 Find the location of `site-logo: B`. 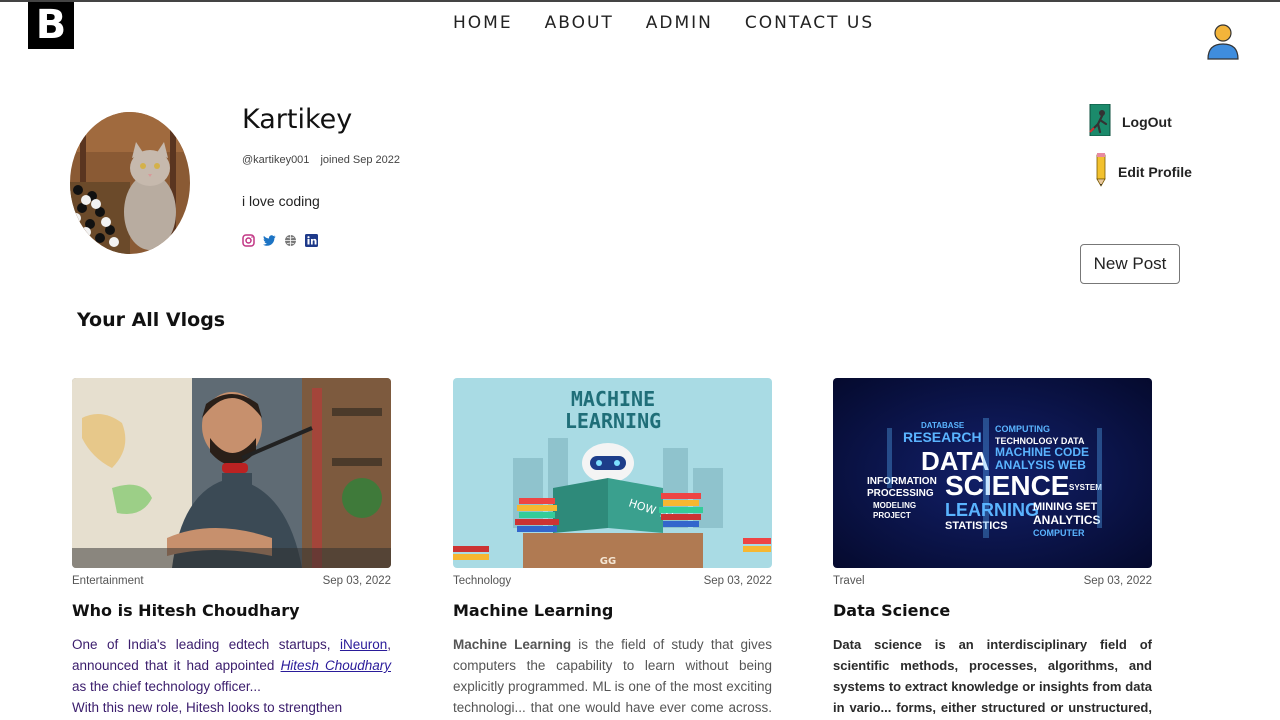

site-logo: B is located at coordinates (51, 25).